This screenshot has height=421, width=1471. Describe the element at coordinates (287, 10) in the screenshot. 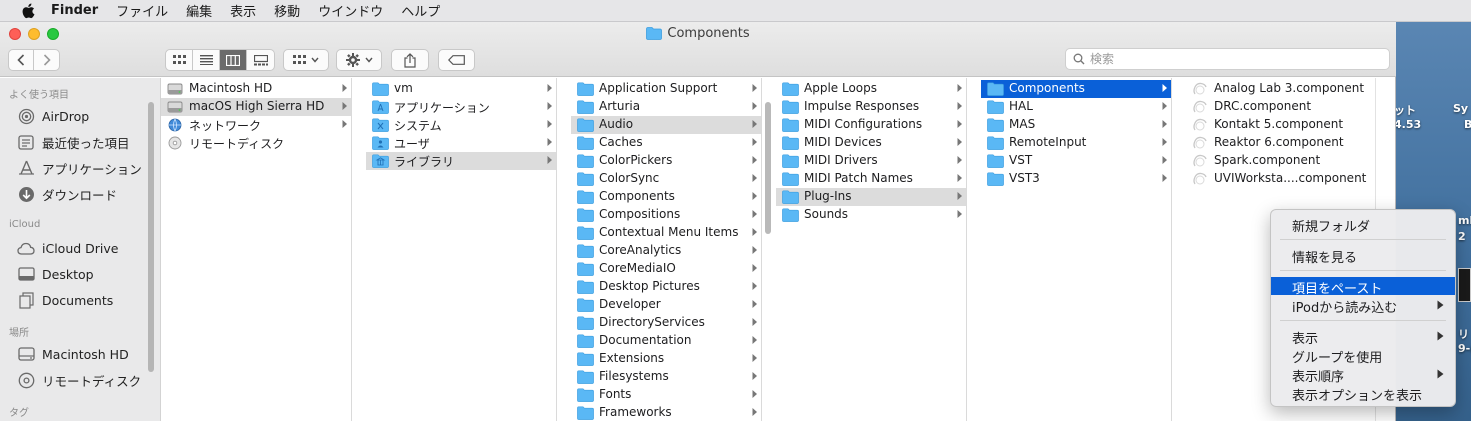

I see `menu-go: 移動` at that location.